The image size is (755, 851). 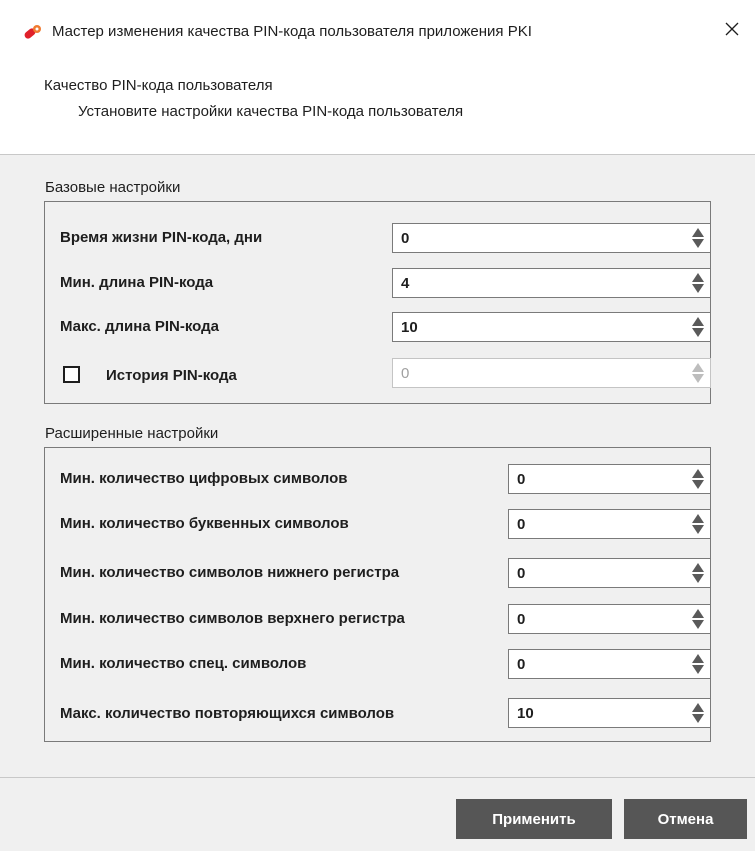 I want to click on max-repeating-spinbox: 10, so click(x=609, y=713).